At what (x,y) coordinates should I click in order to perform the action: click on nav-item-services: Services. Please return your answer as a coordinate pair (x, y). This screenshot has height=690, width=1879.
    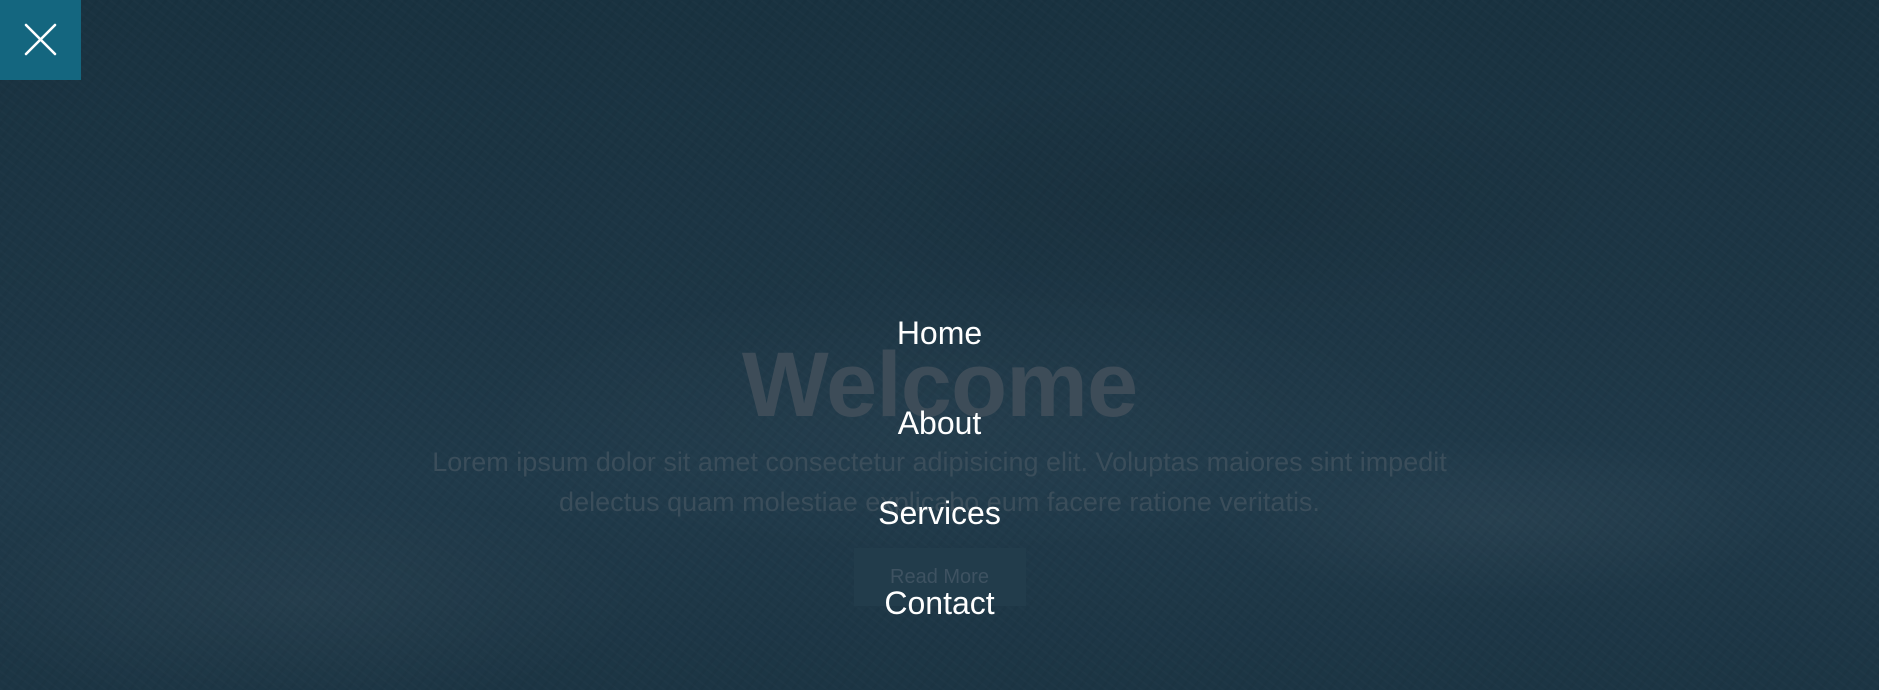
    Looking at the image, I should click on (939, 533).